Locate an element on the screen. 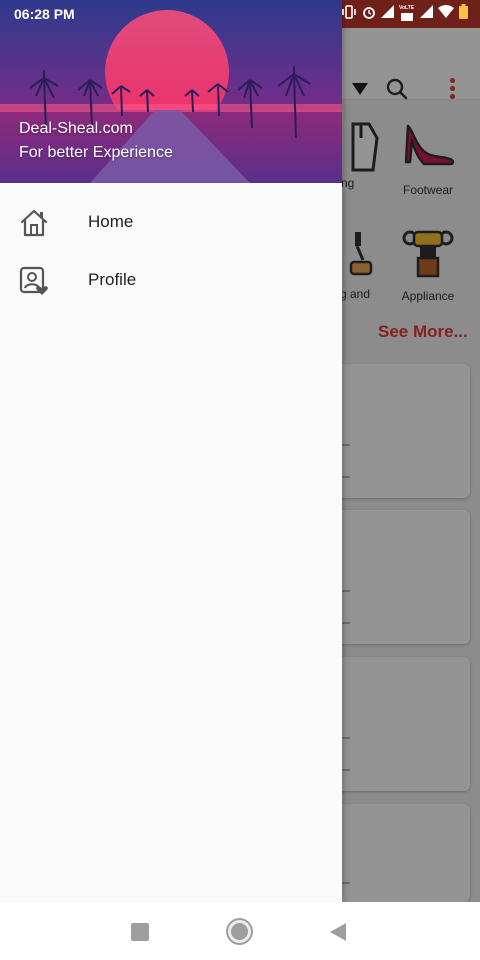 The image size is (480, 960). system-nav-bar is located at coordinates (240, 931).